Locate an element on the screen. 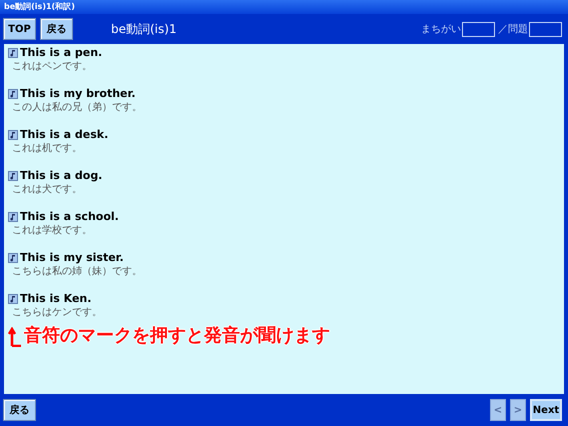 This screenshot has height=426, width=568. japanese-translation: これは犬です。 is located at coordinates (47, 190).